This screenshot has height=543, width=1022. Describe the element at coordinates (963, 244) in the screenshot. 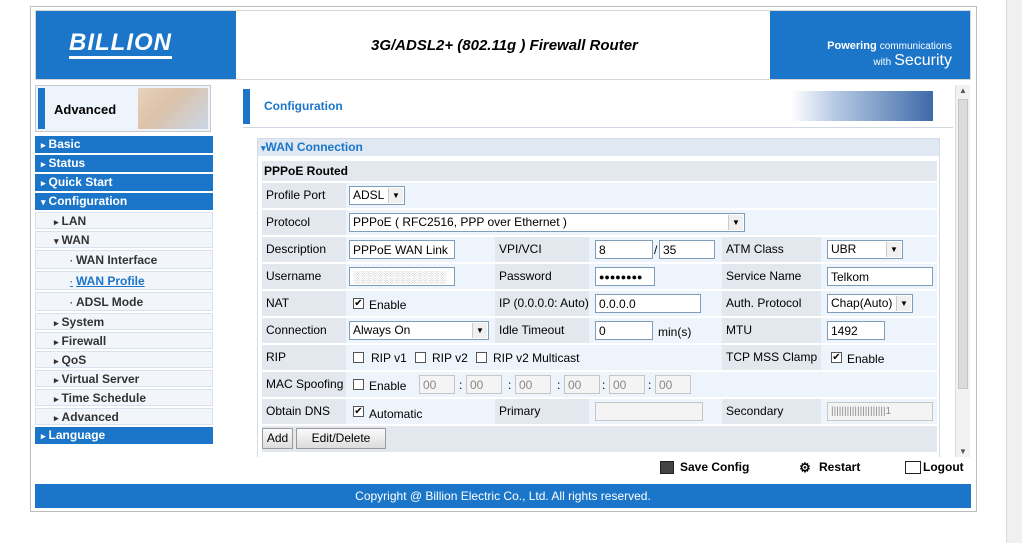

I see `scroll-thumb` at that location.